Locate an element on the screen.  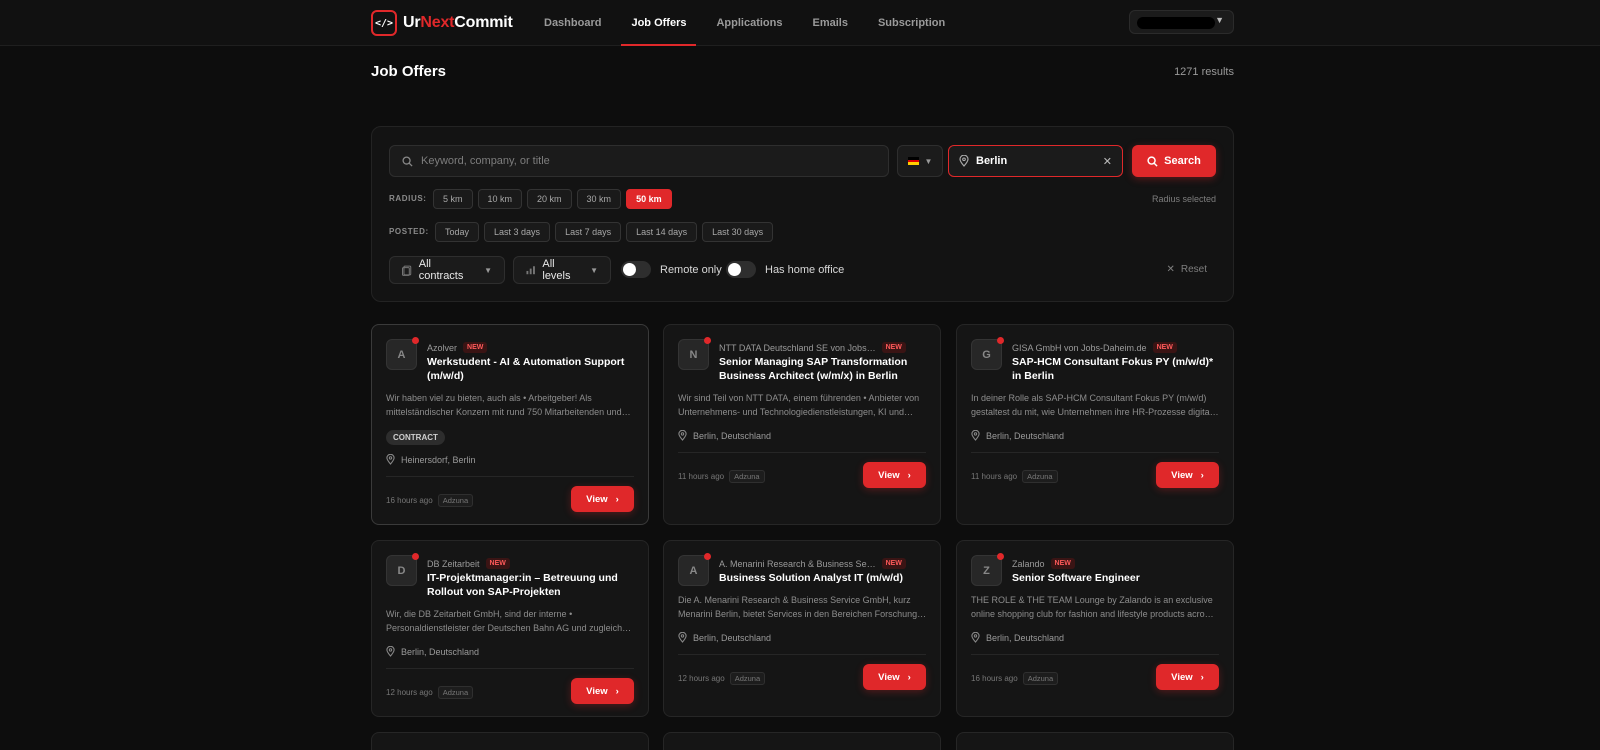
radius-hint: Radius selected is located at coordinates (1183, 199).